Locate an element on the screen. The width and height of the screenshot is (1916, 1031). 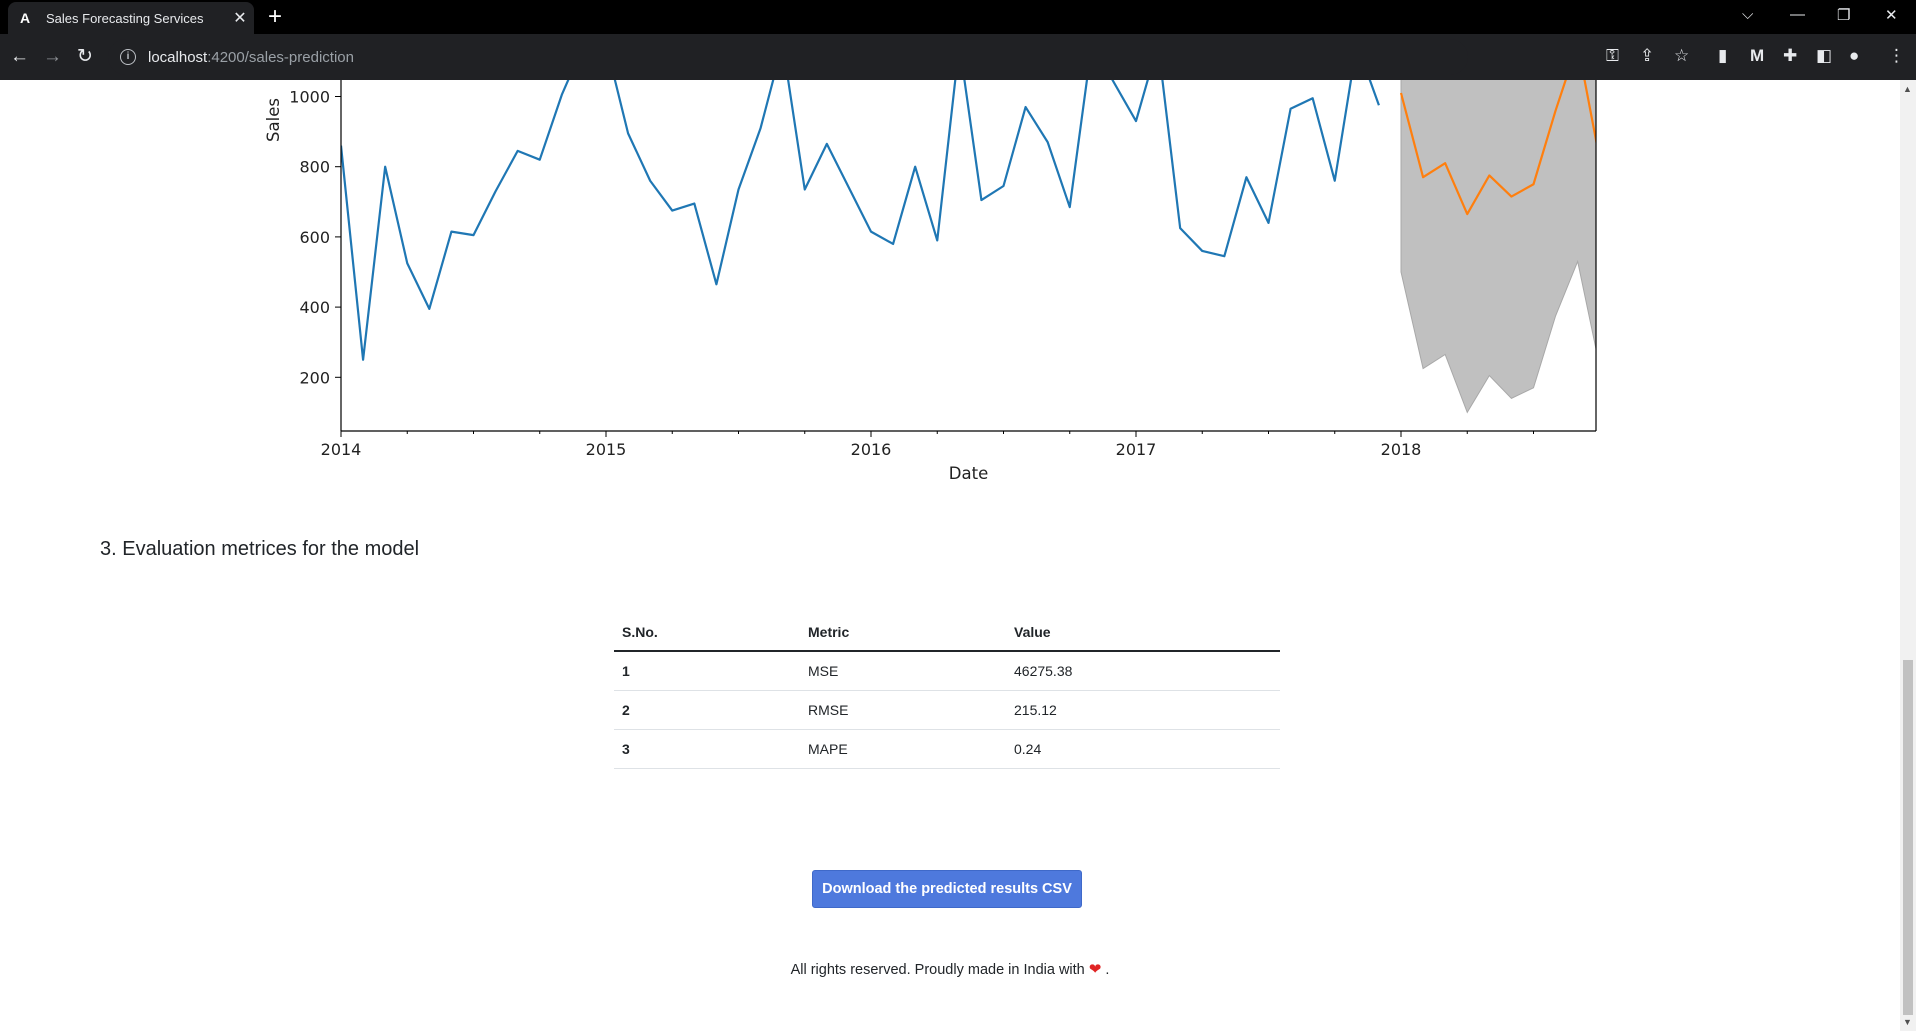
back-icon: ← is located at coordinates (19, 56).